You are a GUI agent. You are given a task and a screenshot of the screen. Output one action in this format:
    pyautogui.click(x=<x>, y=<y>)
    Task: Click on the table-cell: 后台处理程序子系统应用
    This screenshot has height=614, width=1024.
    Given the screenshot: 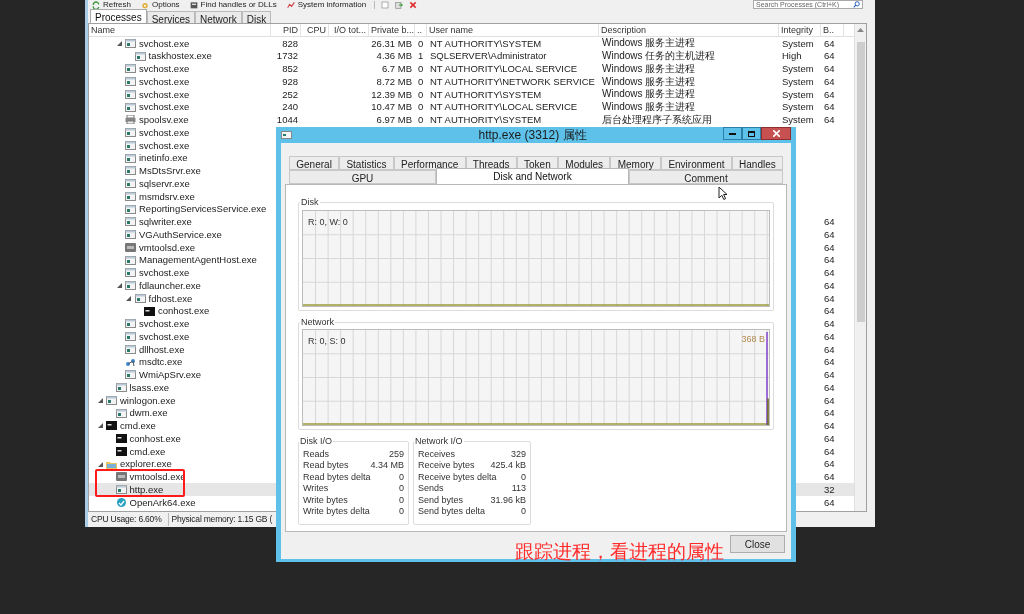 What is the action you would take?
    pyautogui.click(x=657, y=119)
    